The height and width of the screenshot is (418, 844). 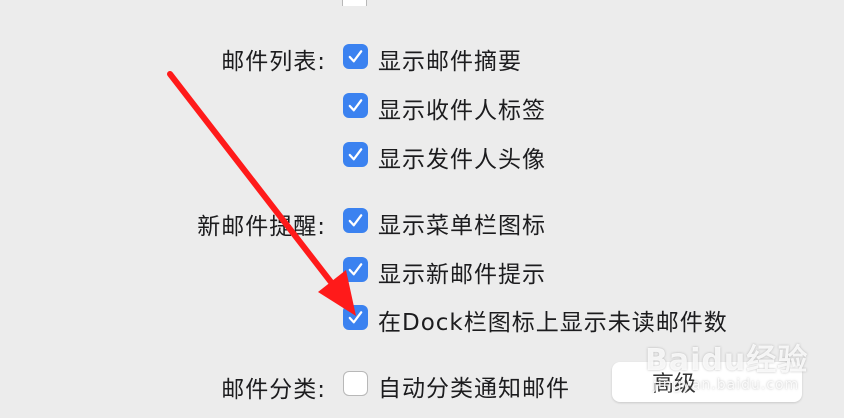 What do you see at coordinates (273, 62) in the screenshot?
I see `message-list-label: 邮件列表:` at bounding box center [273, 62].